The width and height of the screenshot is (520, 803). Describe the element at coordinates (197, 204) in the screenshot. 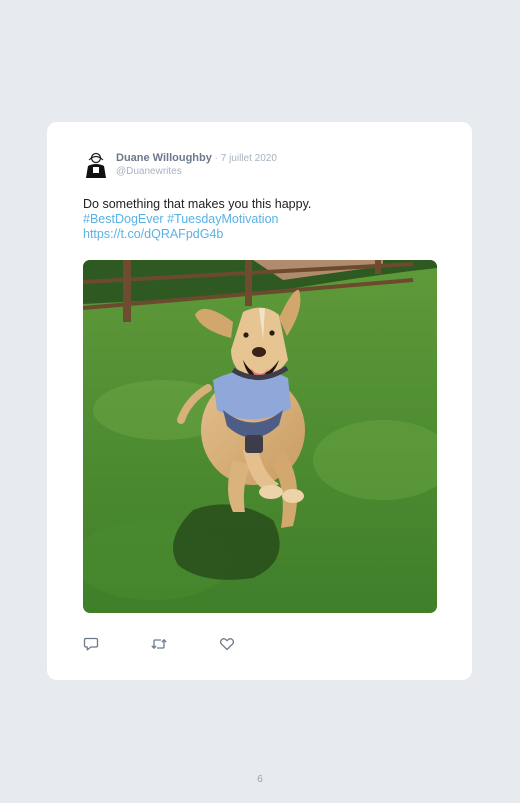

I see `tweet-body: Do something that makes you this happy.` at that location.